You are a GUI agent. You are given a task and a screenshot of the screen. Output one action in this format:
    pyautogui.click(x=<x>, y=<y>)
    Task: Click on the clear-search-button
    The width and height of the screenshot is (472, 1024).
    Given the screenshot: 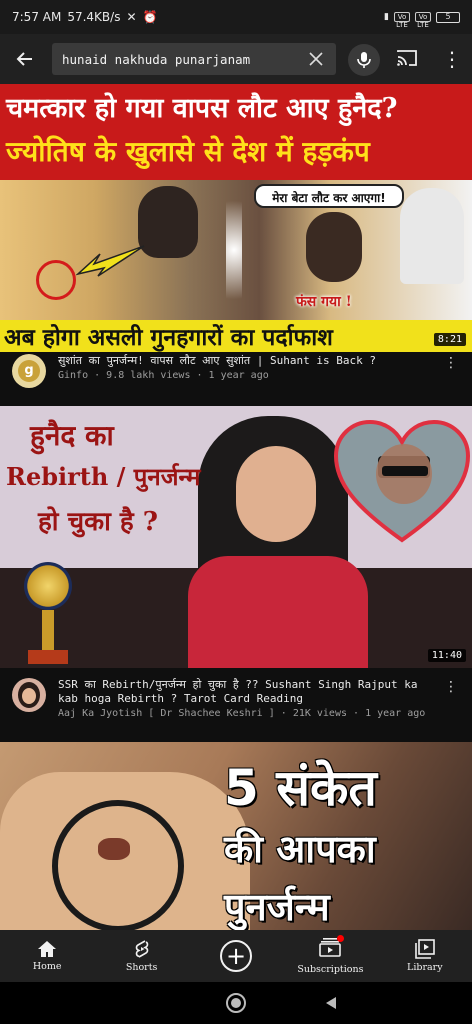 What is the action you would take?
    pyautogui.click(x=316, y=59)
    